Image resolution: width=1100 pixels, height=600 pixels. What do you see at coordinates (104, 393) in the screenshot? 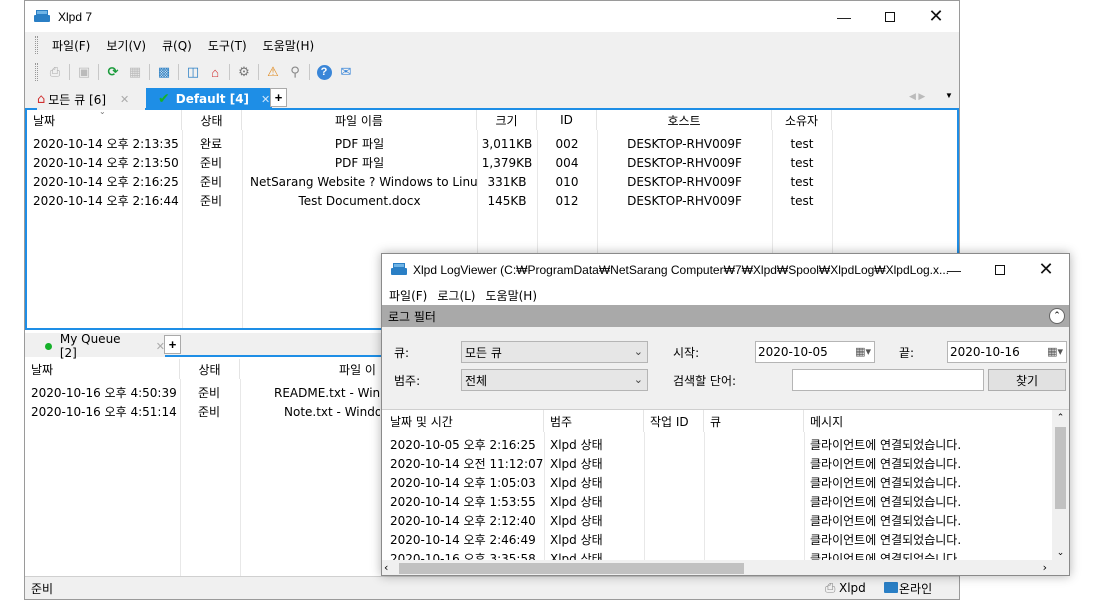
I see `job-date: 2020-10-16 오후 4:50:39` at bounding box center [104, 393].